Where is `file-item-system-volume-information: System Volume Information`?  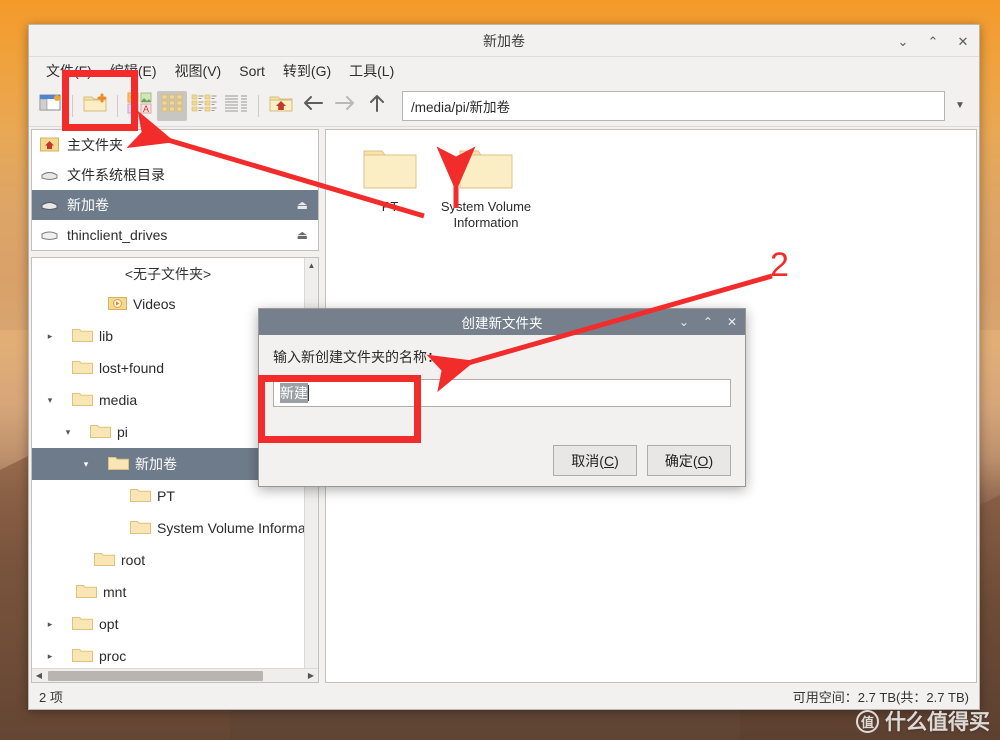
file-item-system-volume-information: System Volume Information is located at coordinates (486, 188).